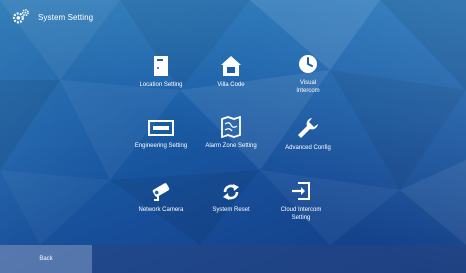  What do you see at coordinates (161, 128) in the screenshot?
I see `keyboard-icon` at bounding box center [161, 128].